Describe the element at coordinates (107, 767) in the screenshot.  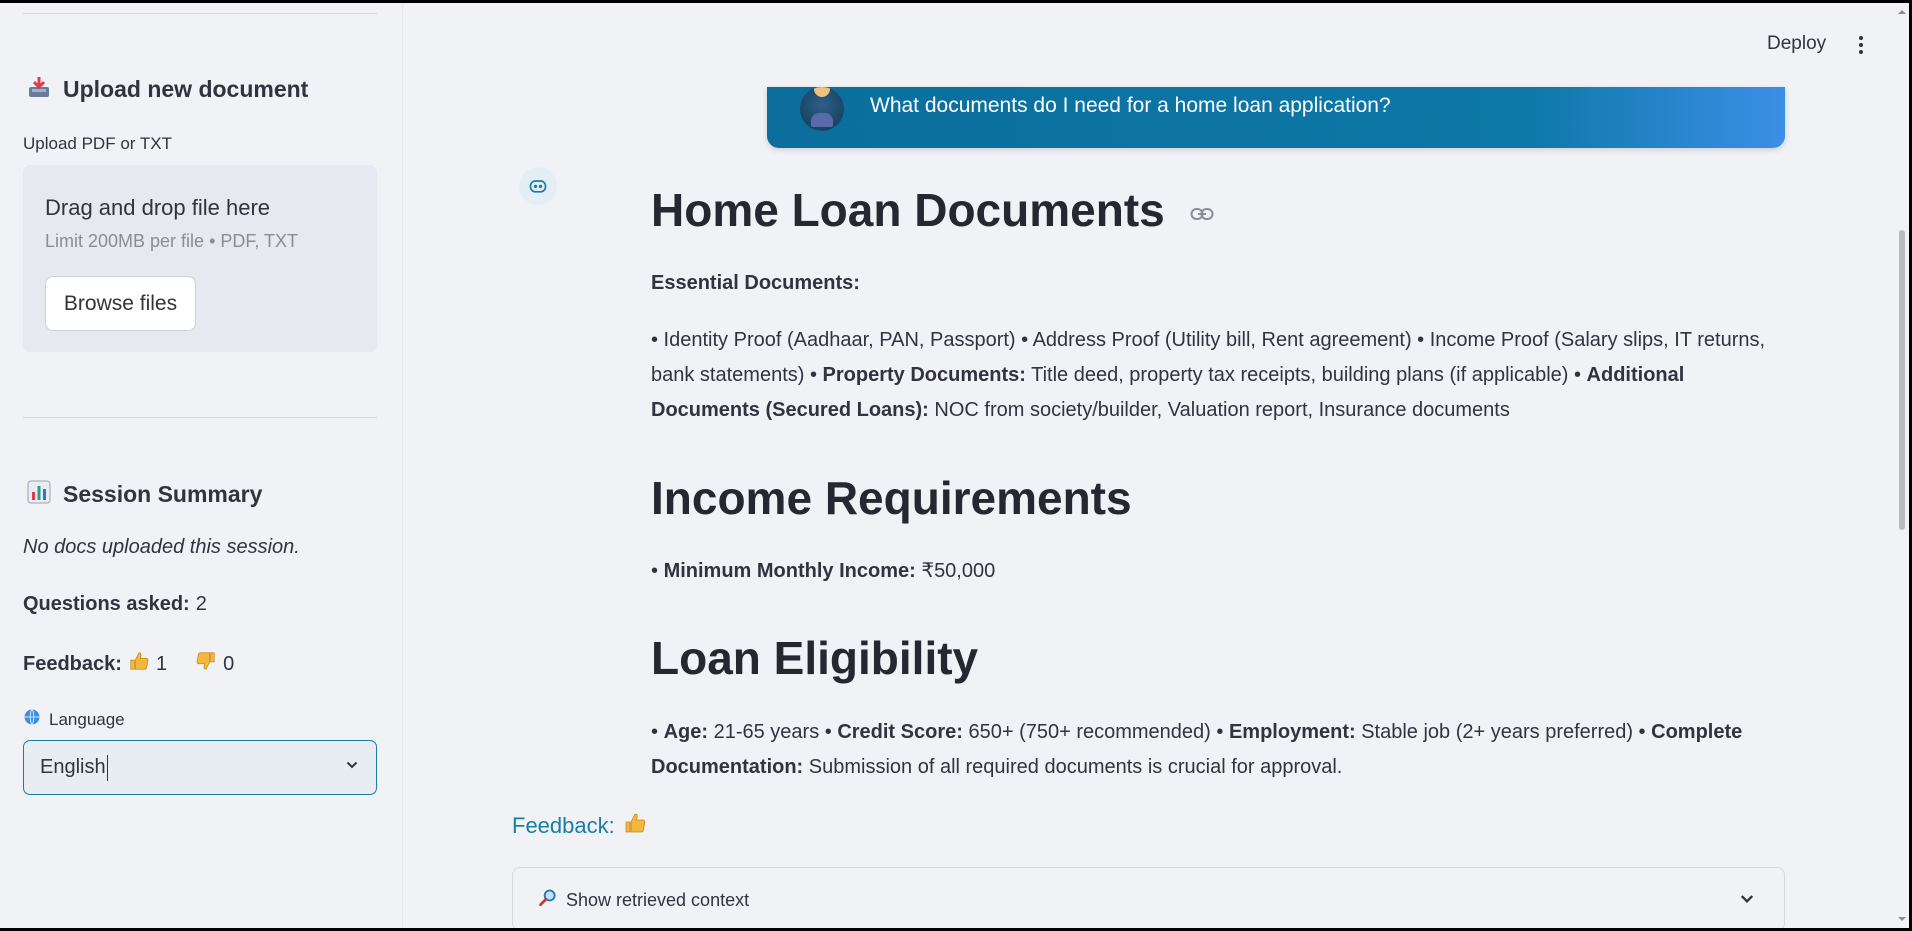
I see `text-caret` at that location.